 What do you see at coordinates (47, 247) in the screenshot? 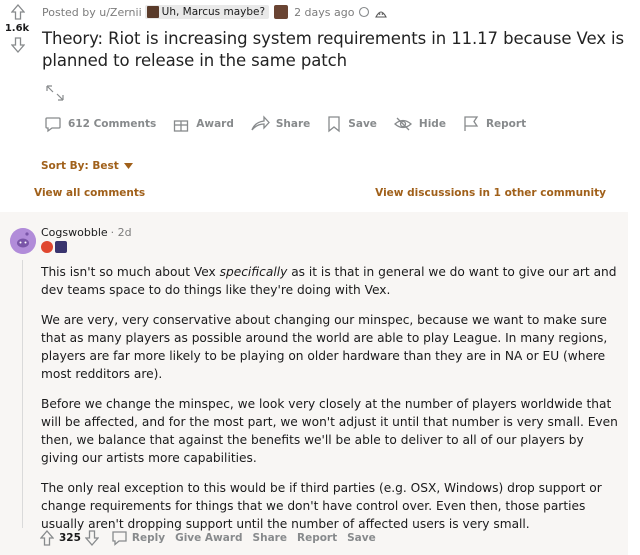
I see `riot-badge-icon` at bounding box center [47, 247].